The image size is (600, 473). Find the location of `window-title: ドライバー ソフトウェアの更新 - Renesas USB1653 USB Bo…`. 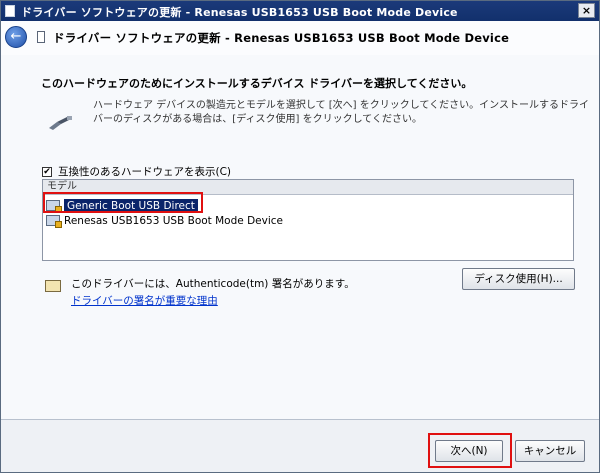

window-title: ドライバー ソフトウェアの更新 - Renesas USB1653 USB Bo… is located at coordinates (239, 12).